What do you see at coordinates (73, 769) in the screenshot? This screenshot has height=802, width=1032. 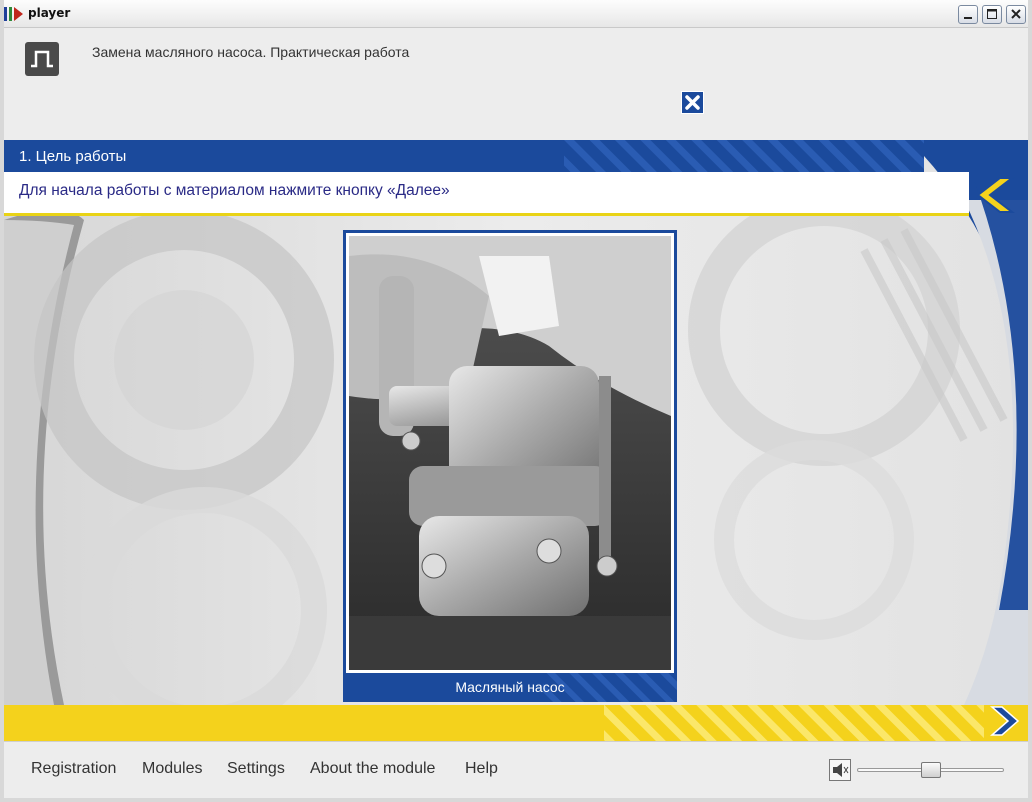 I see `menu-registration: Registration` at bounding box center [73, 769].